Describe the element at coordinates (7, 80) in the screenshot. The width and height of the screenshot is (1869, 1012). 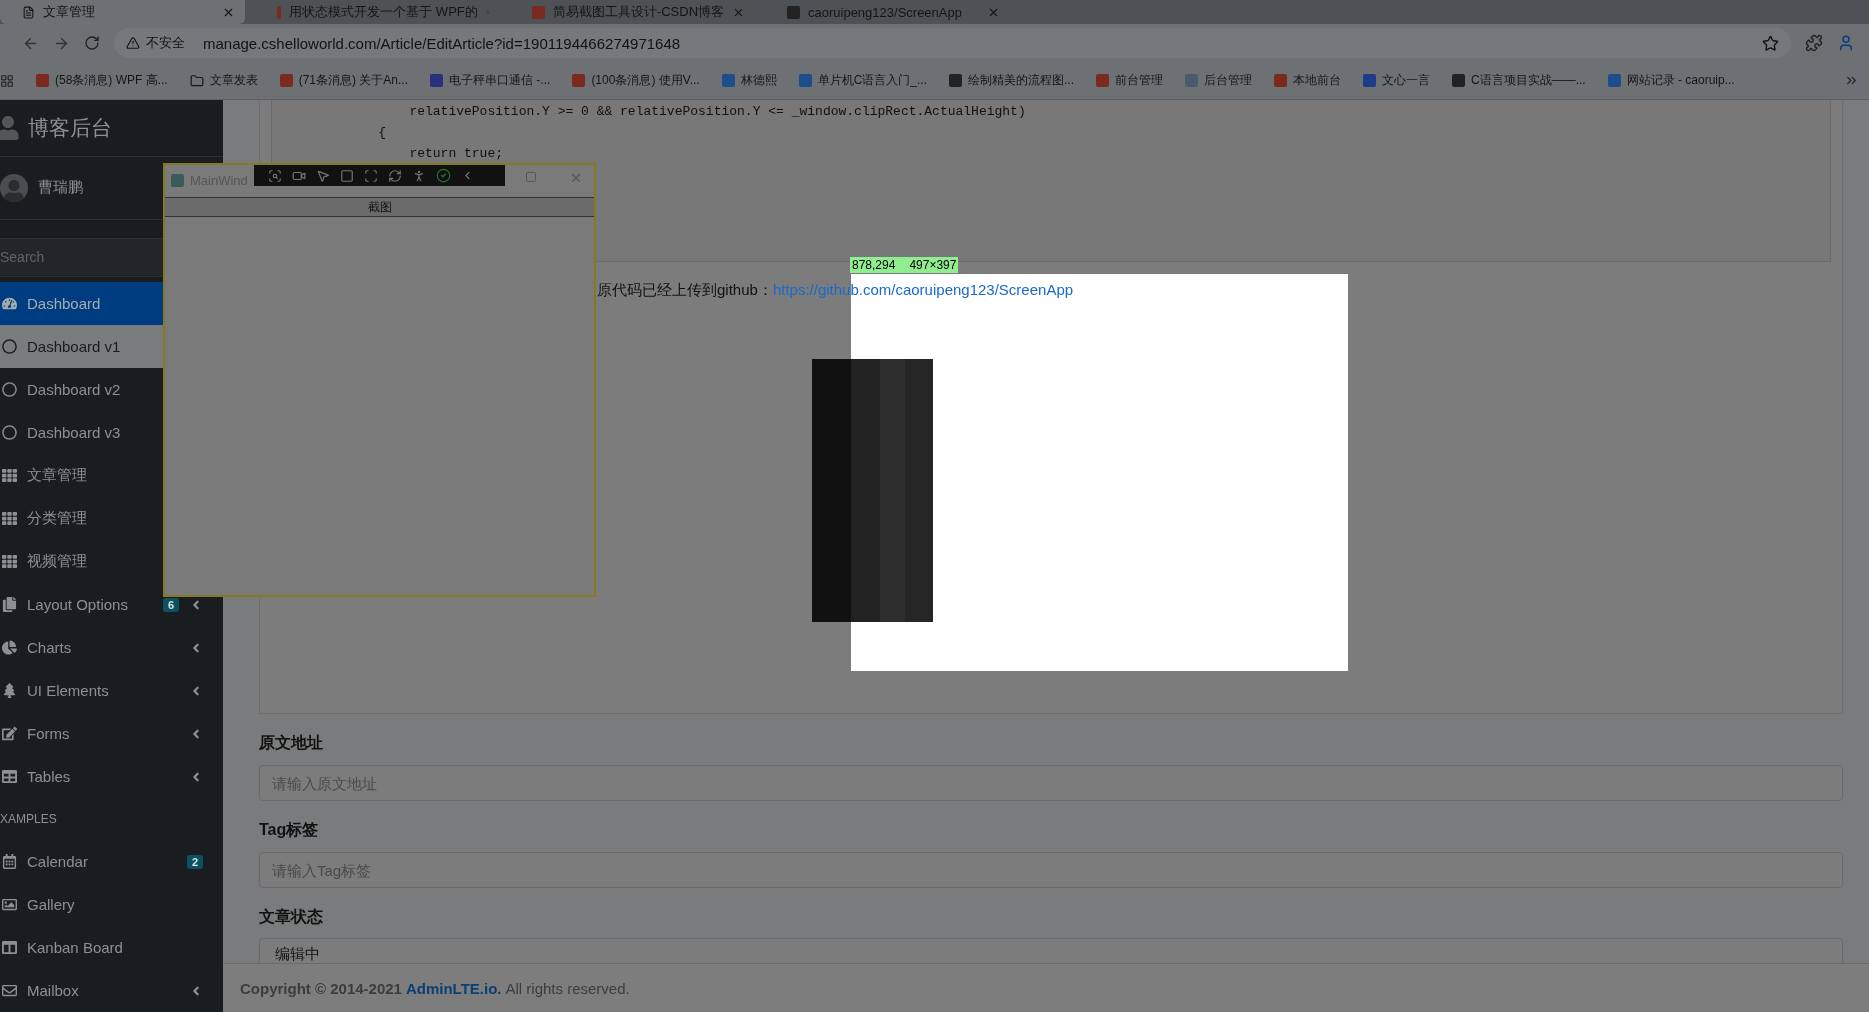
I see `apps-icon` at that location.